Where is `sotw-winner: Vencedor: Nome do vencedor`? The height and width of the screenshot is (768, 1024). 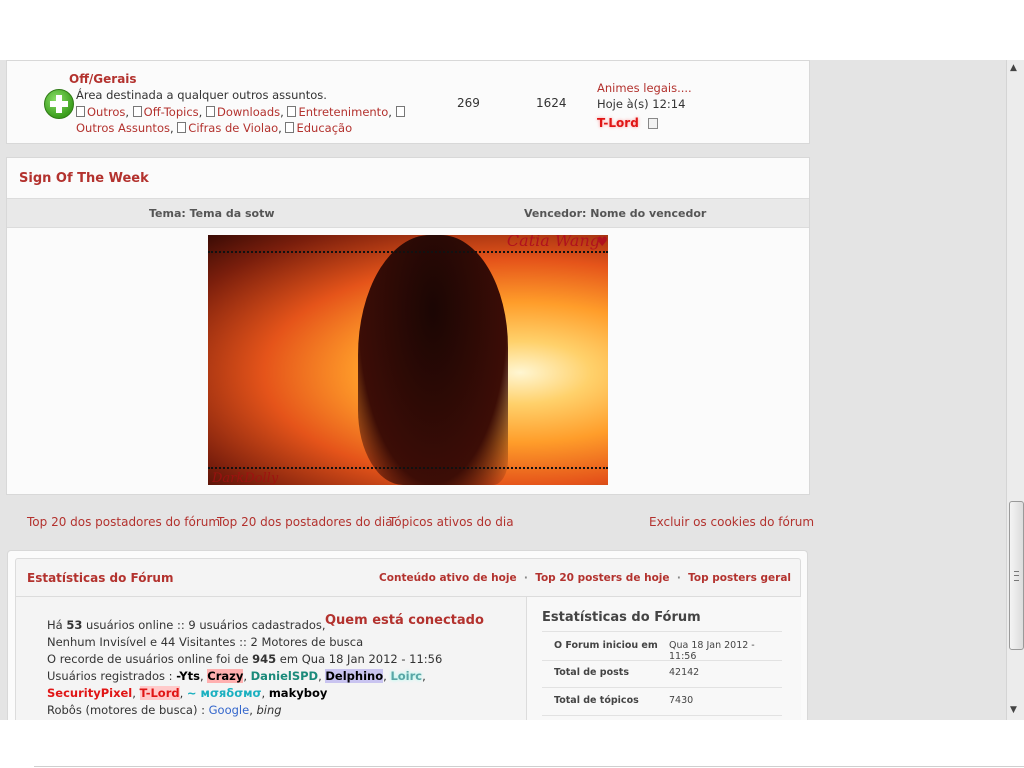 sotw-winner: Vencedor: Nome do vencedor is located at coordinates (615, 213).